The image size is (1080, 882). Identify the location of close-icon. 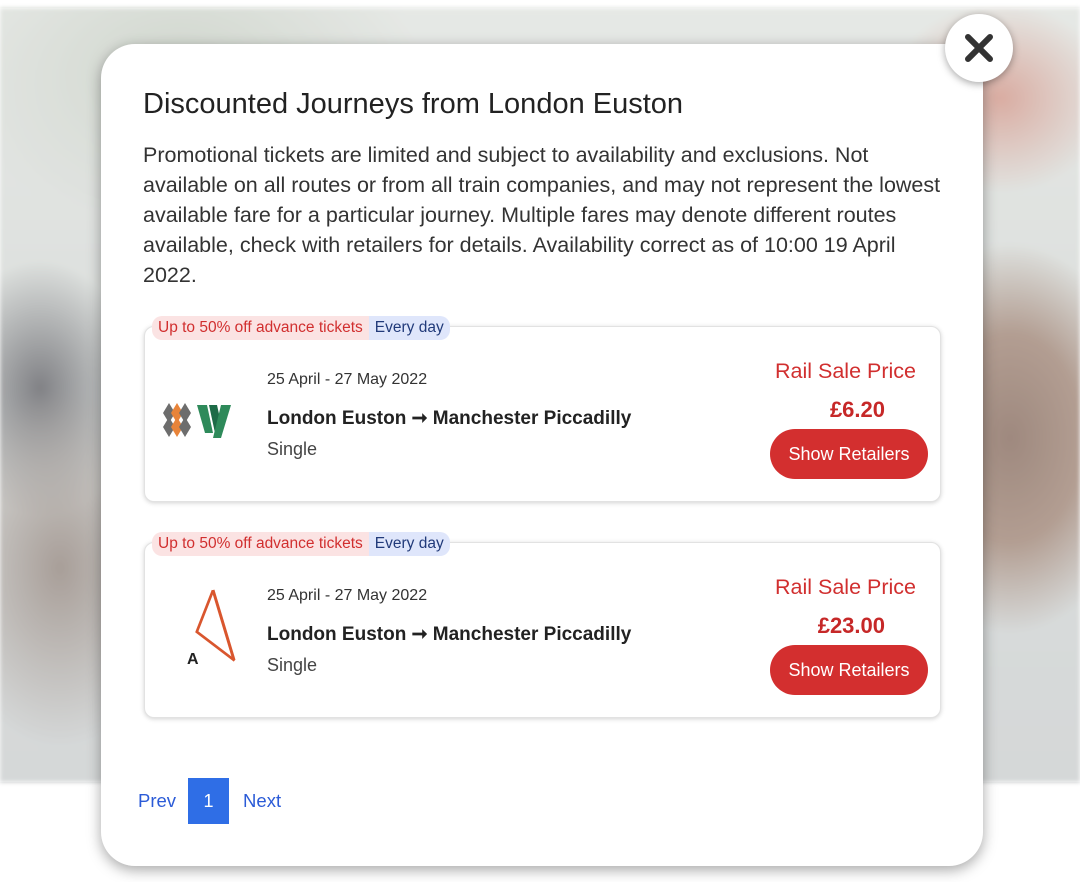
(979, 48).